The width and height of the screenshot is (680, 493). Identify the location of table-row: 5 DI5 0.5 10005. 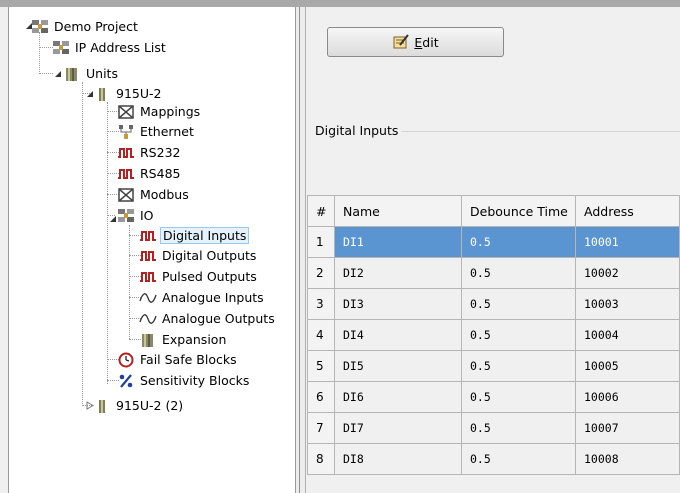
(494, 366).